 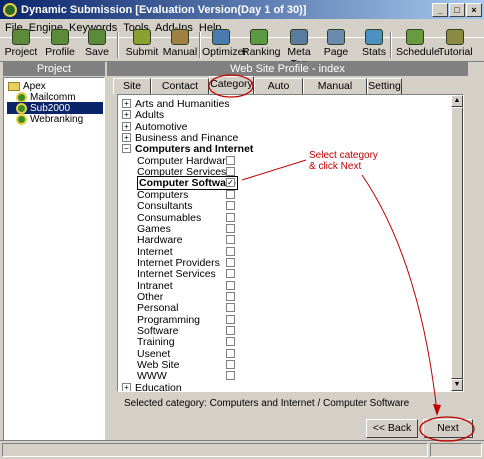 What do you see at coordinates (142, 37) in the screenshot?
I see `submit-icon` at bounding box center [142, 37].